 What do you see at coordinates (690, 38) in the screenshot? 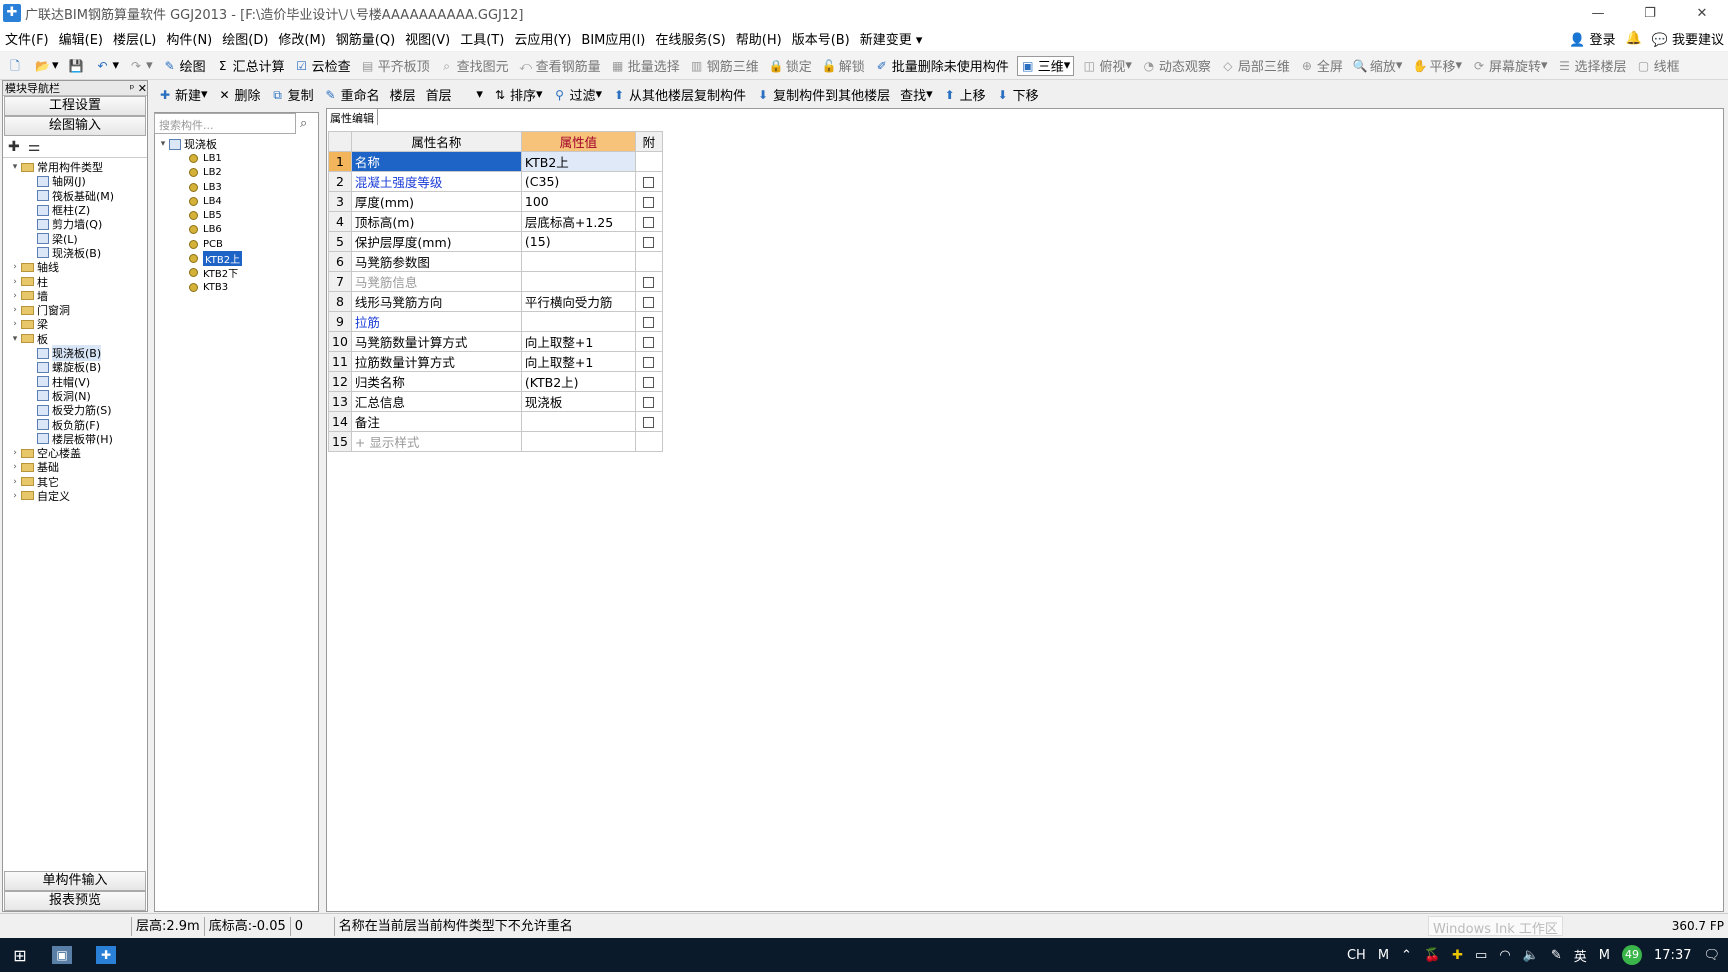
I see `menu-item-11: 在线服务(S)` at bounding box center [690, 38].